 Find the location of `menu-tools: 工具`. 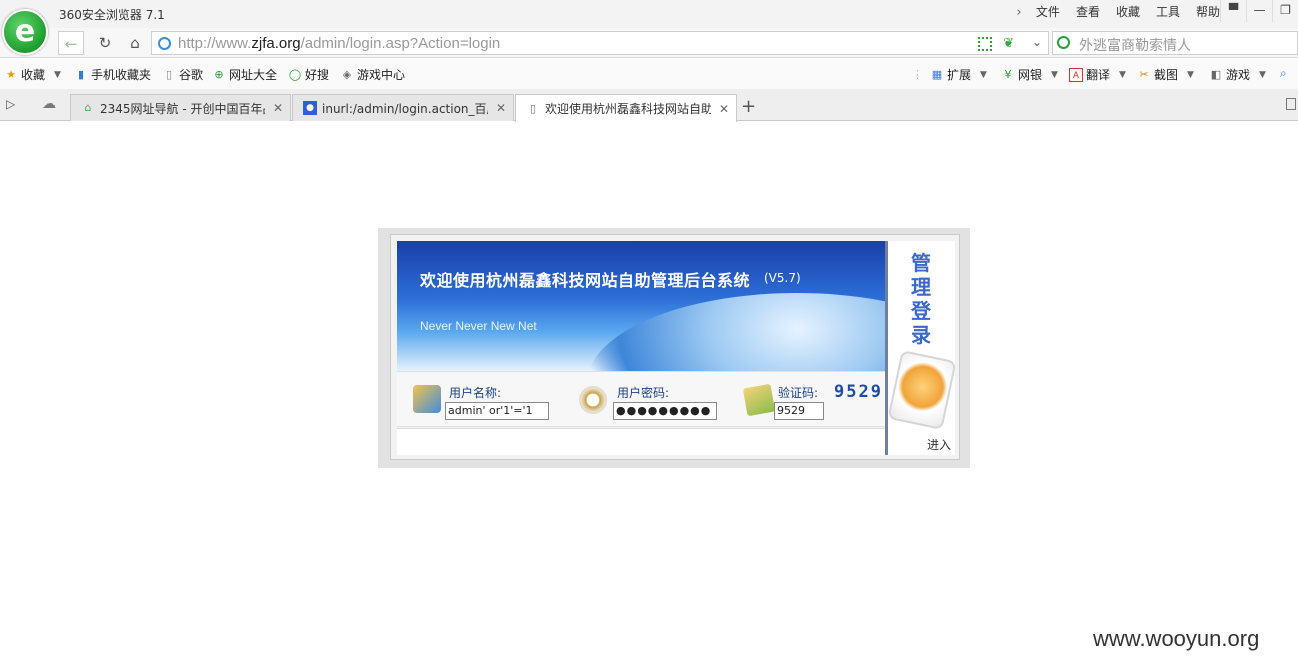

menu-tools: 工具 is located at coordinates (1168, 12).